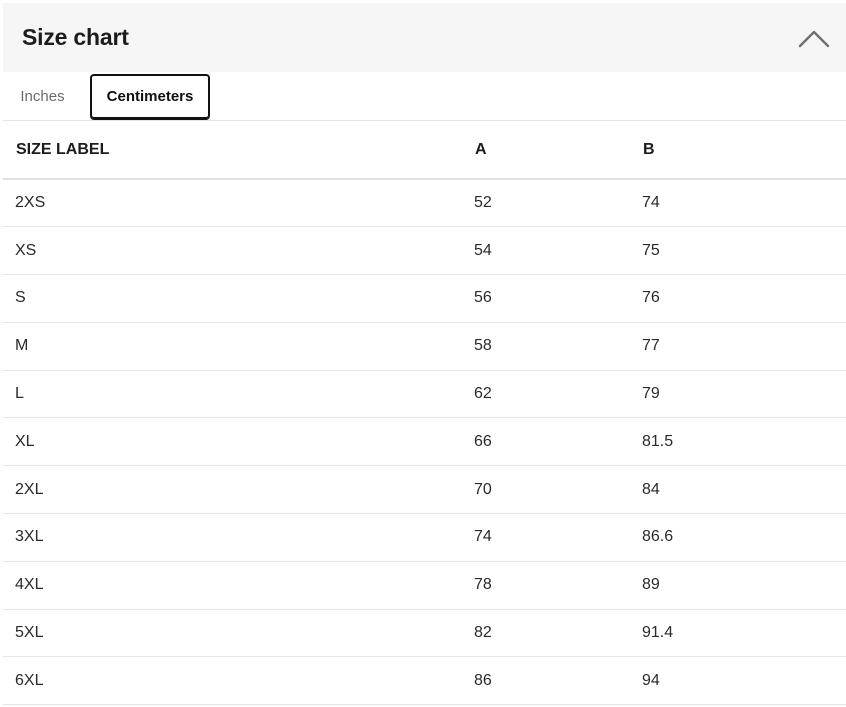  What do you see at coordinates (738, 681) in the screenshot?
I see `measurement-b-cell: 94` at bounding box center [738, 681].